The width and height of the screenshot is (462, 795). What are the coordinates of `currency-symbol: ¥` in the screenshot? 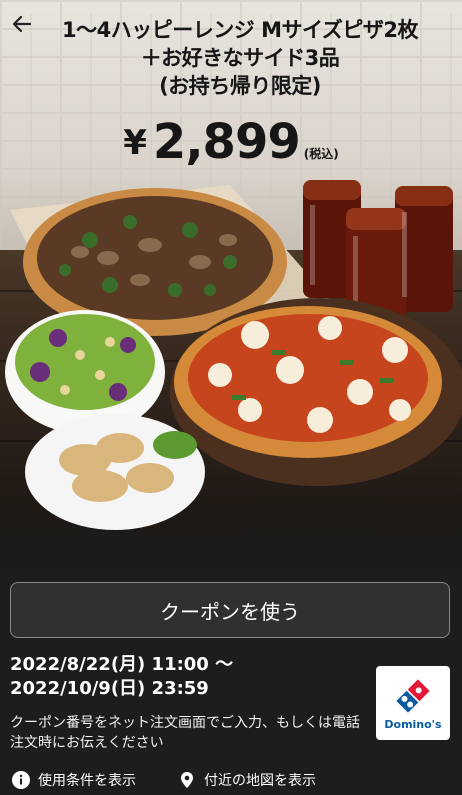 It's located at (135, 143).